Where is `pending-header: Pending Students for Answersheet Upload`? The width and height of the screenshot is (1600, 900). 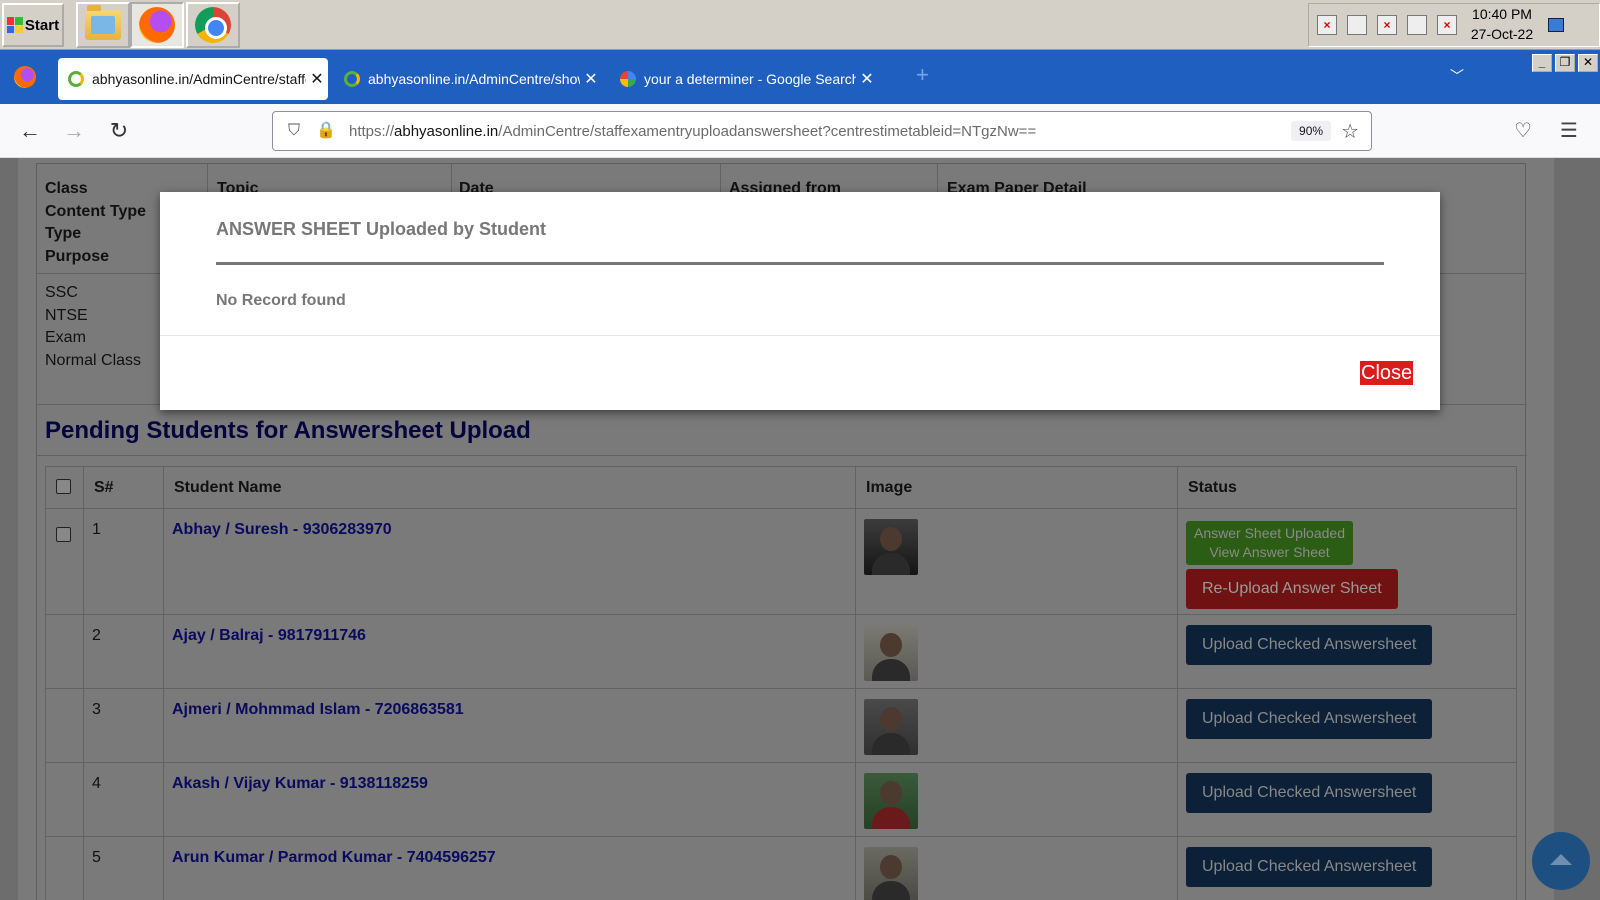
pending-header: Pending Students for Answersheet Upload is located at coordinates (782, 430).